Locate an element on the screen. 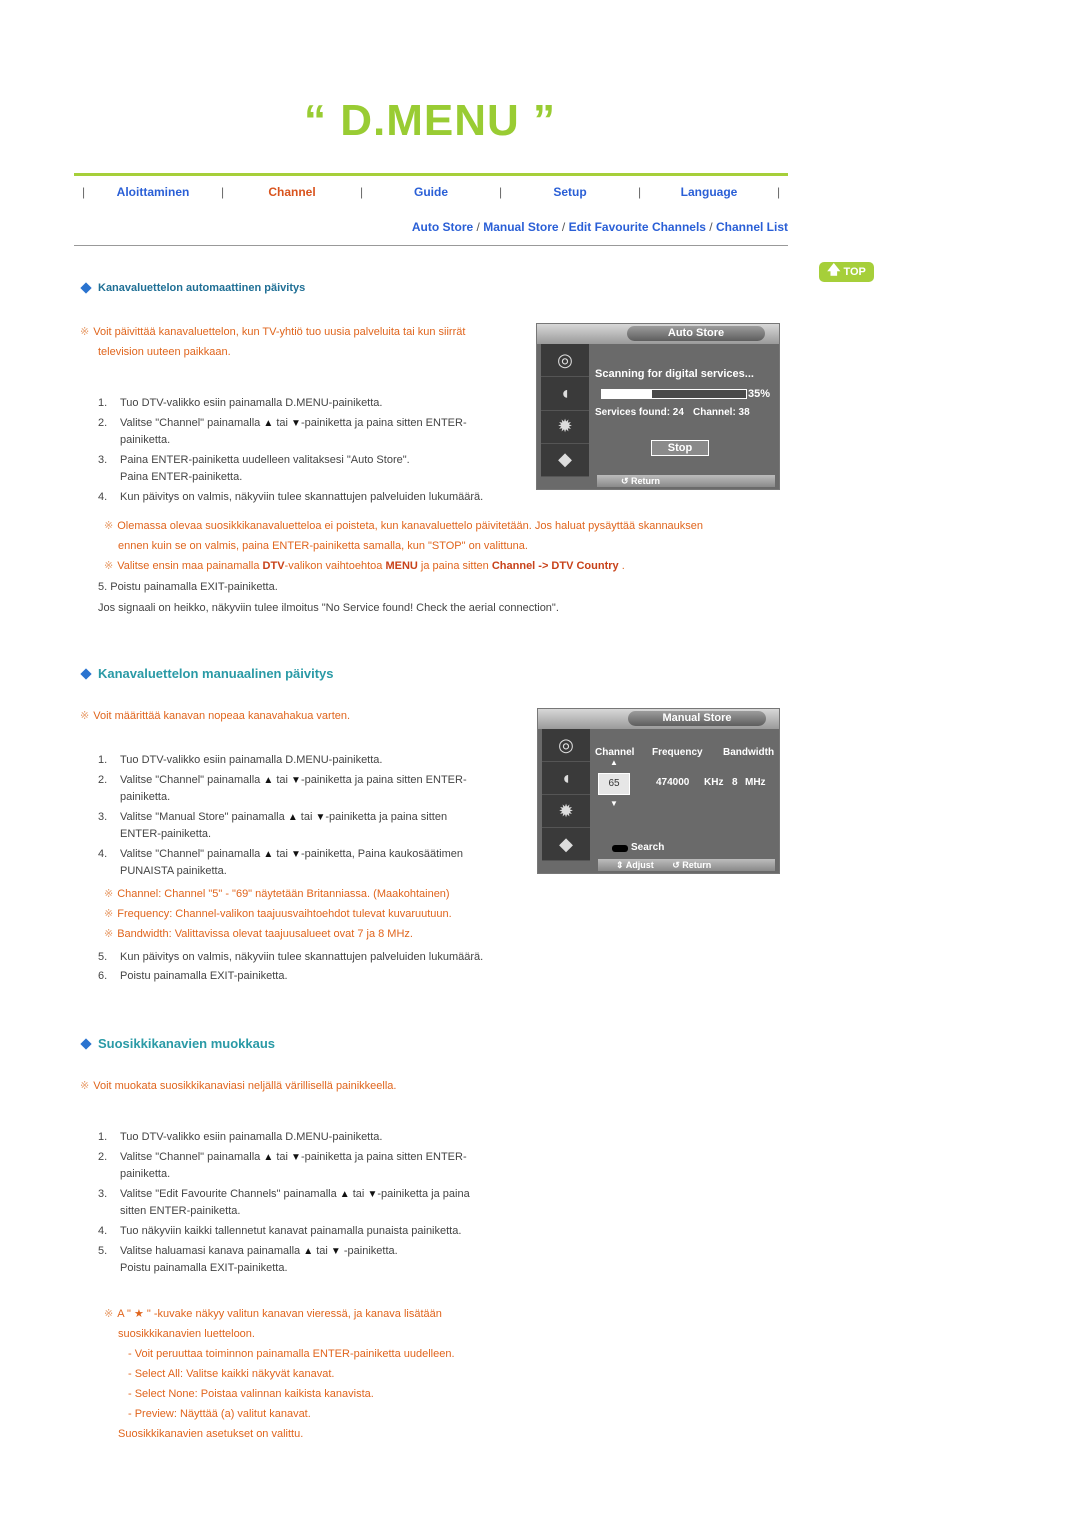 The height and width of the screenshot is (1528, 1080). section-heading-auto-store: Kanavaluettelon automaattinen päivitys is located at coordinates (192, 288).